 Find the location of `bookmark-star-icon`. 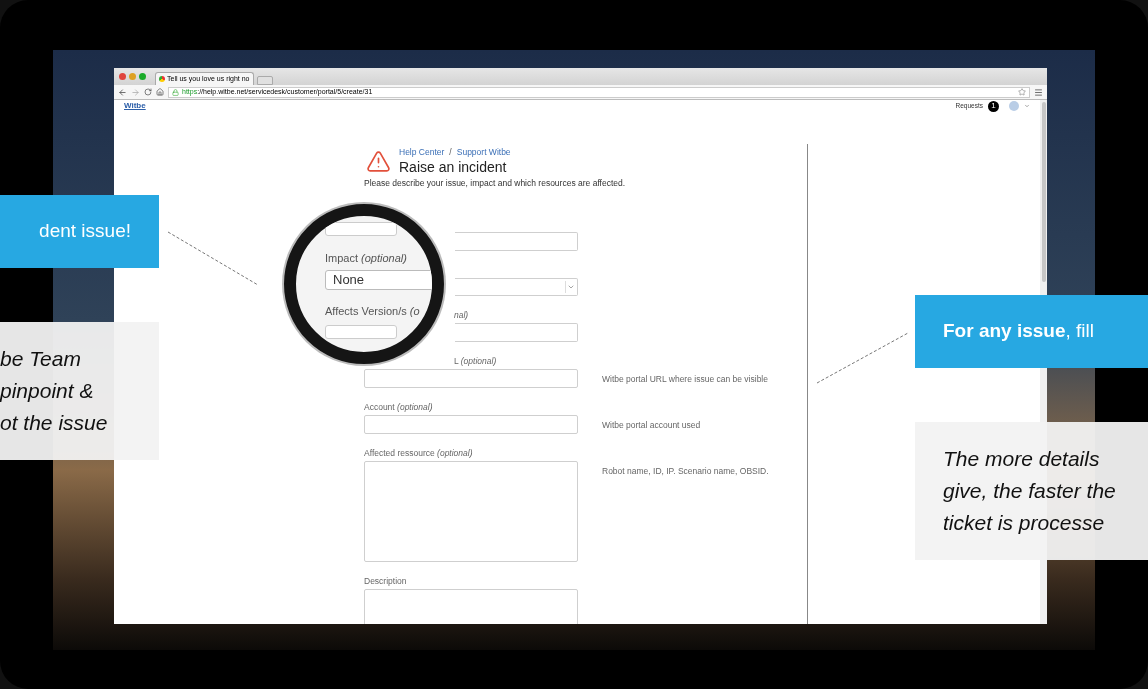

bookmark-star-icon is located at coordinates (1022, 92).